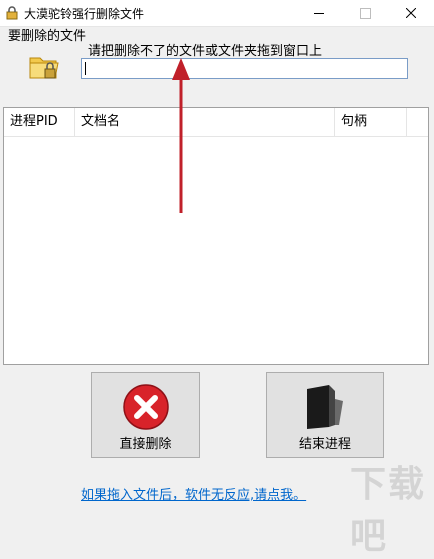 The height and width of the screenshot is (559, 434). Describe the element at coordinates (205, 122) in the screenshot. I see `column-header-document: 文档名` at that location.